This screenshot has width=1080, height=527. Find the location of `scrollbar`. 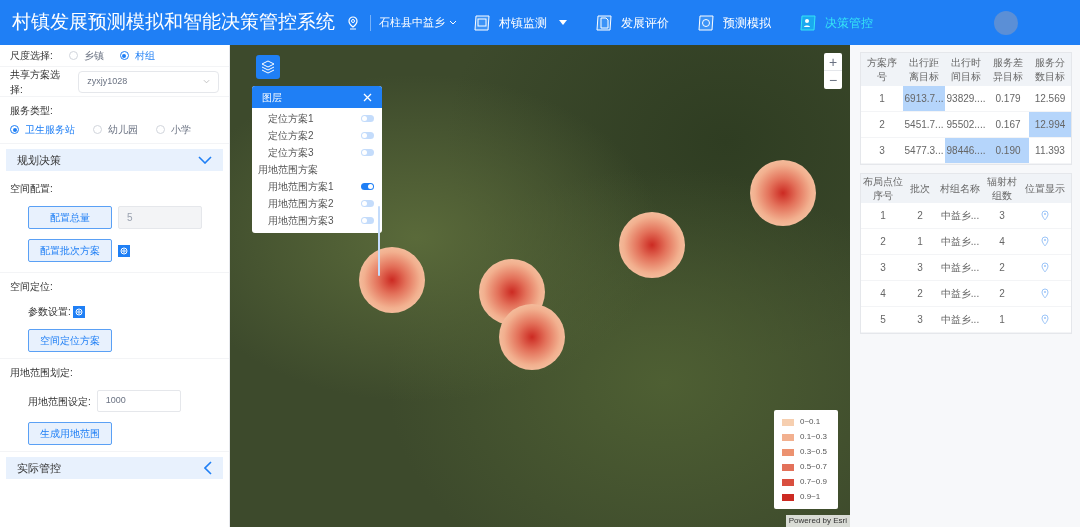

scrollbar is located at coordinates (379, 241).